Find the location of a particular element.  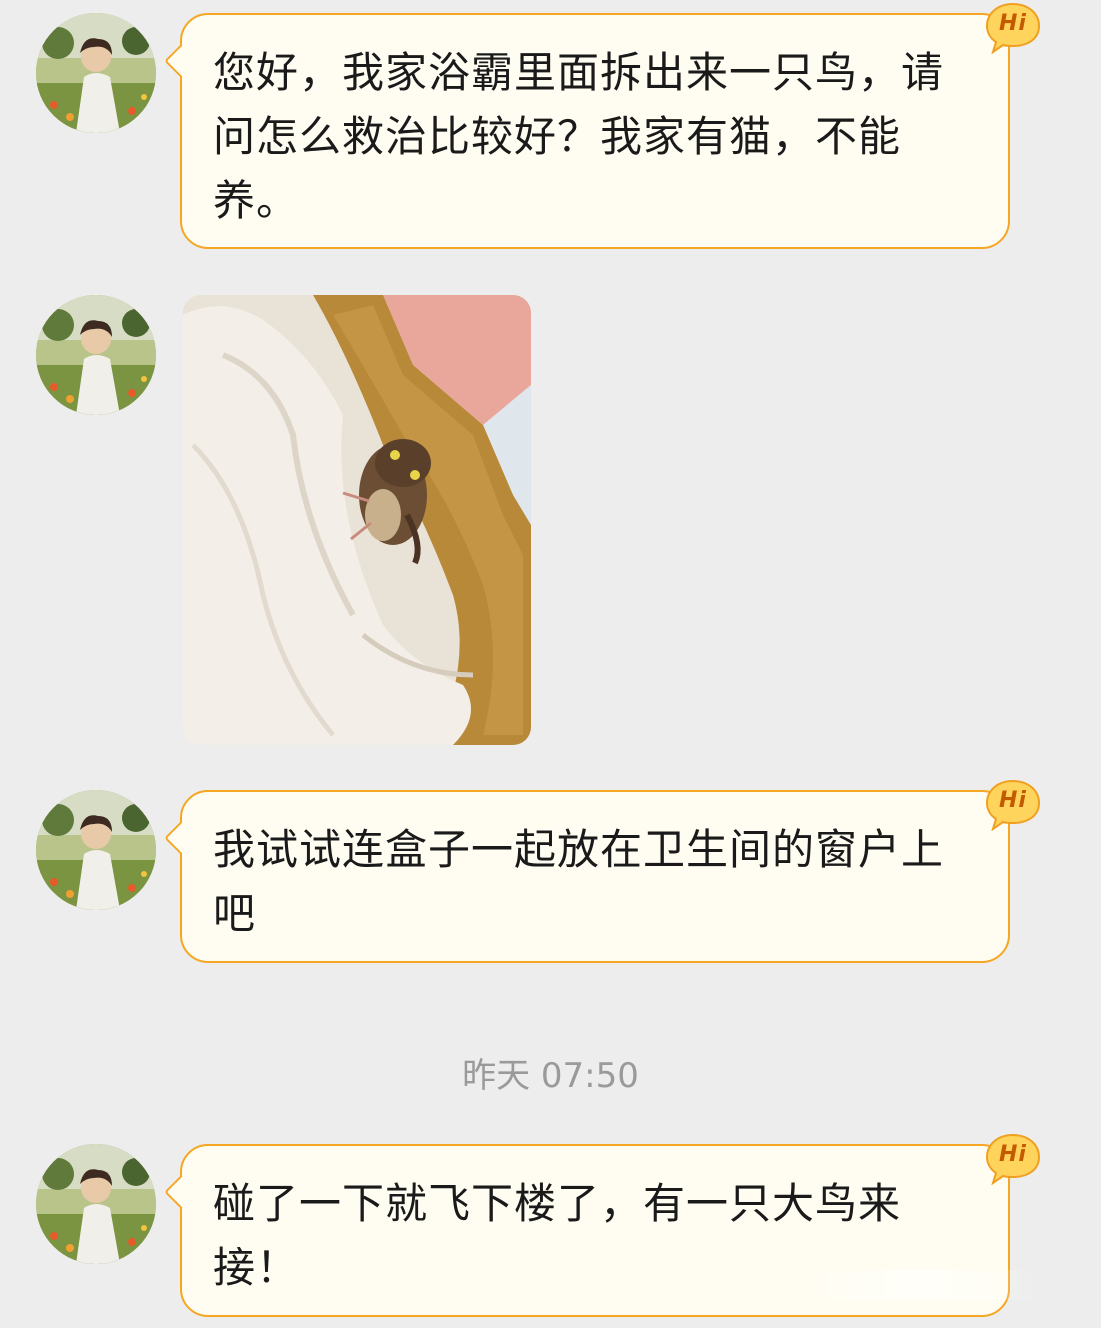

message-text: 您好，我家浴霸里面拆出来一只鸟，请问怎么救治比较好？我家有猫，不能养。 is located at coordinates (579, 136).